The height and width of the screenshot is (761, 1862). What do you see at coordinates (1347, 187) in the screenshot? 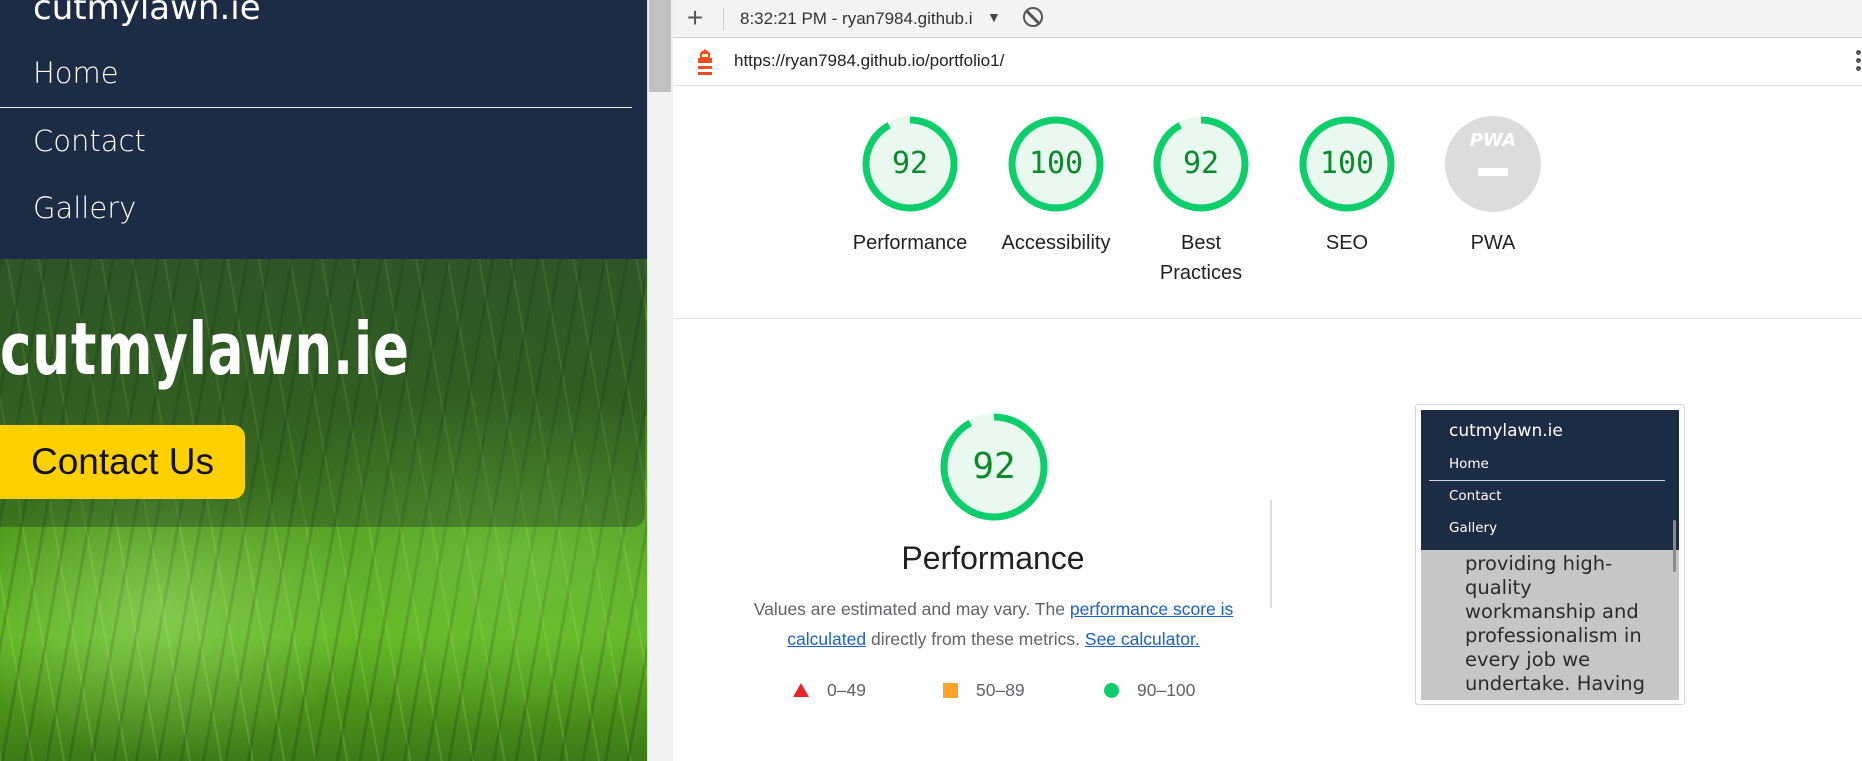
I see `gauge-seo: 100 SEO` at bounding box center [1347, 187].